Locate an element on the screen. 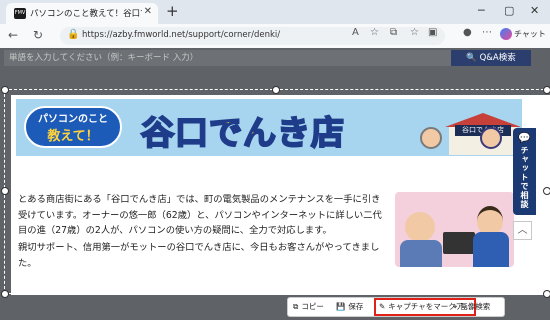 The image size is (550, 320). read-aloud-icon: A is located at coordinates (355, 32).